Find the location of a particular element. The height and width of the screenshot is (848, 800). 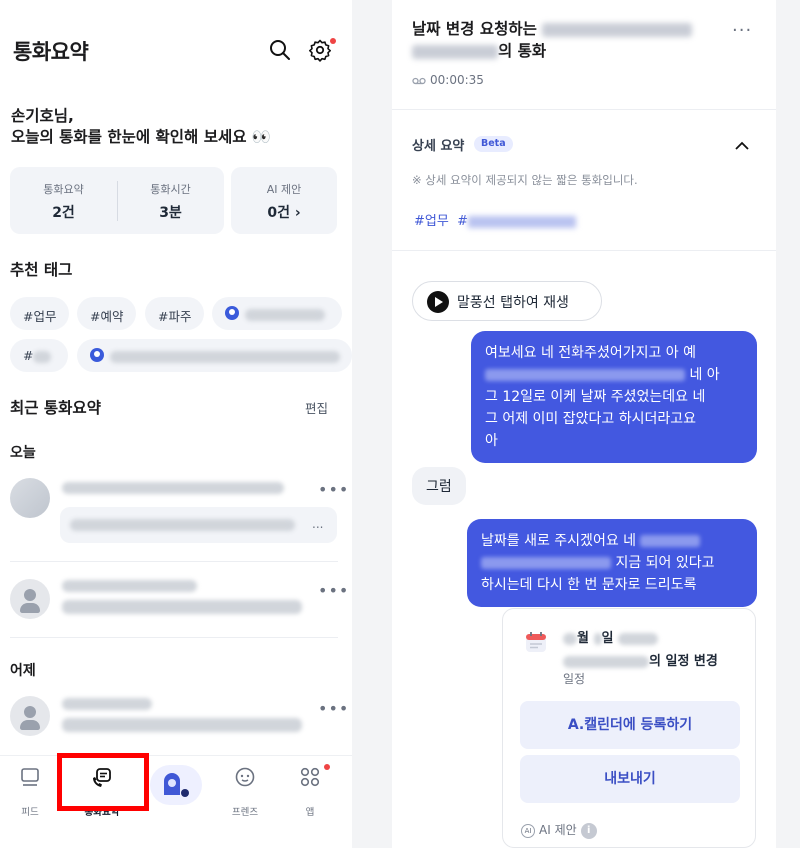

tag-chip: #업무 is located at coordinates (40, 313).